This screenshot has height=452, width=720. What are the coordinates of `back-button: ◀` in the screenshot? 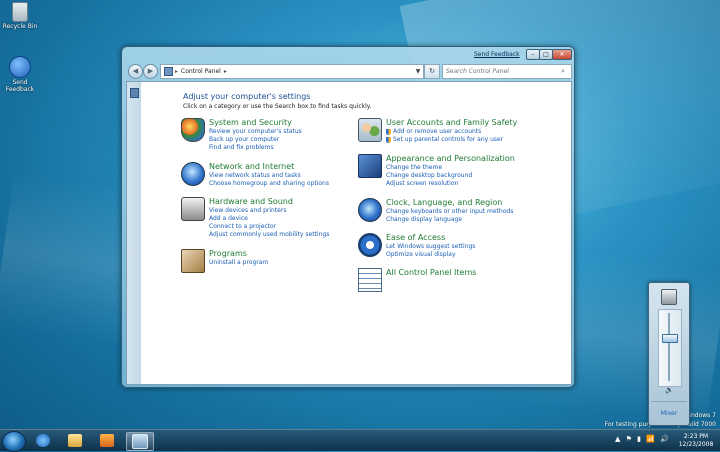 It's located at (135, 71).